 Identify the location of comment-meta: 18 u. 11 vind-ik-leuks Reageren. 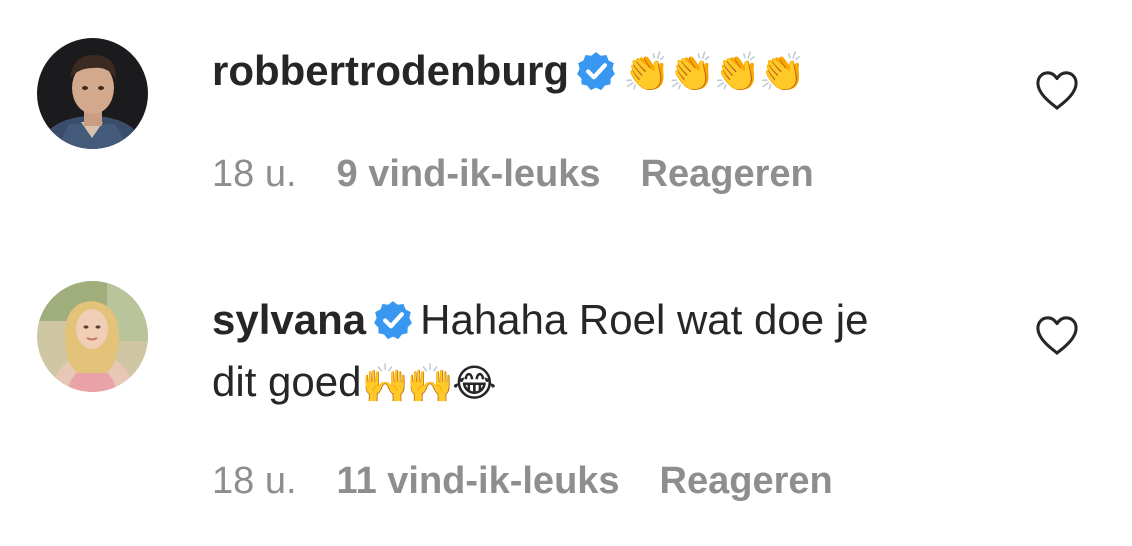
(522, 481).